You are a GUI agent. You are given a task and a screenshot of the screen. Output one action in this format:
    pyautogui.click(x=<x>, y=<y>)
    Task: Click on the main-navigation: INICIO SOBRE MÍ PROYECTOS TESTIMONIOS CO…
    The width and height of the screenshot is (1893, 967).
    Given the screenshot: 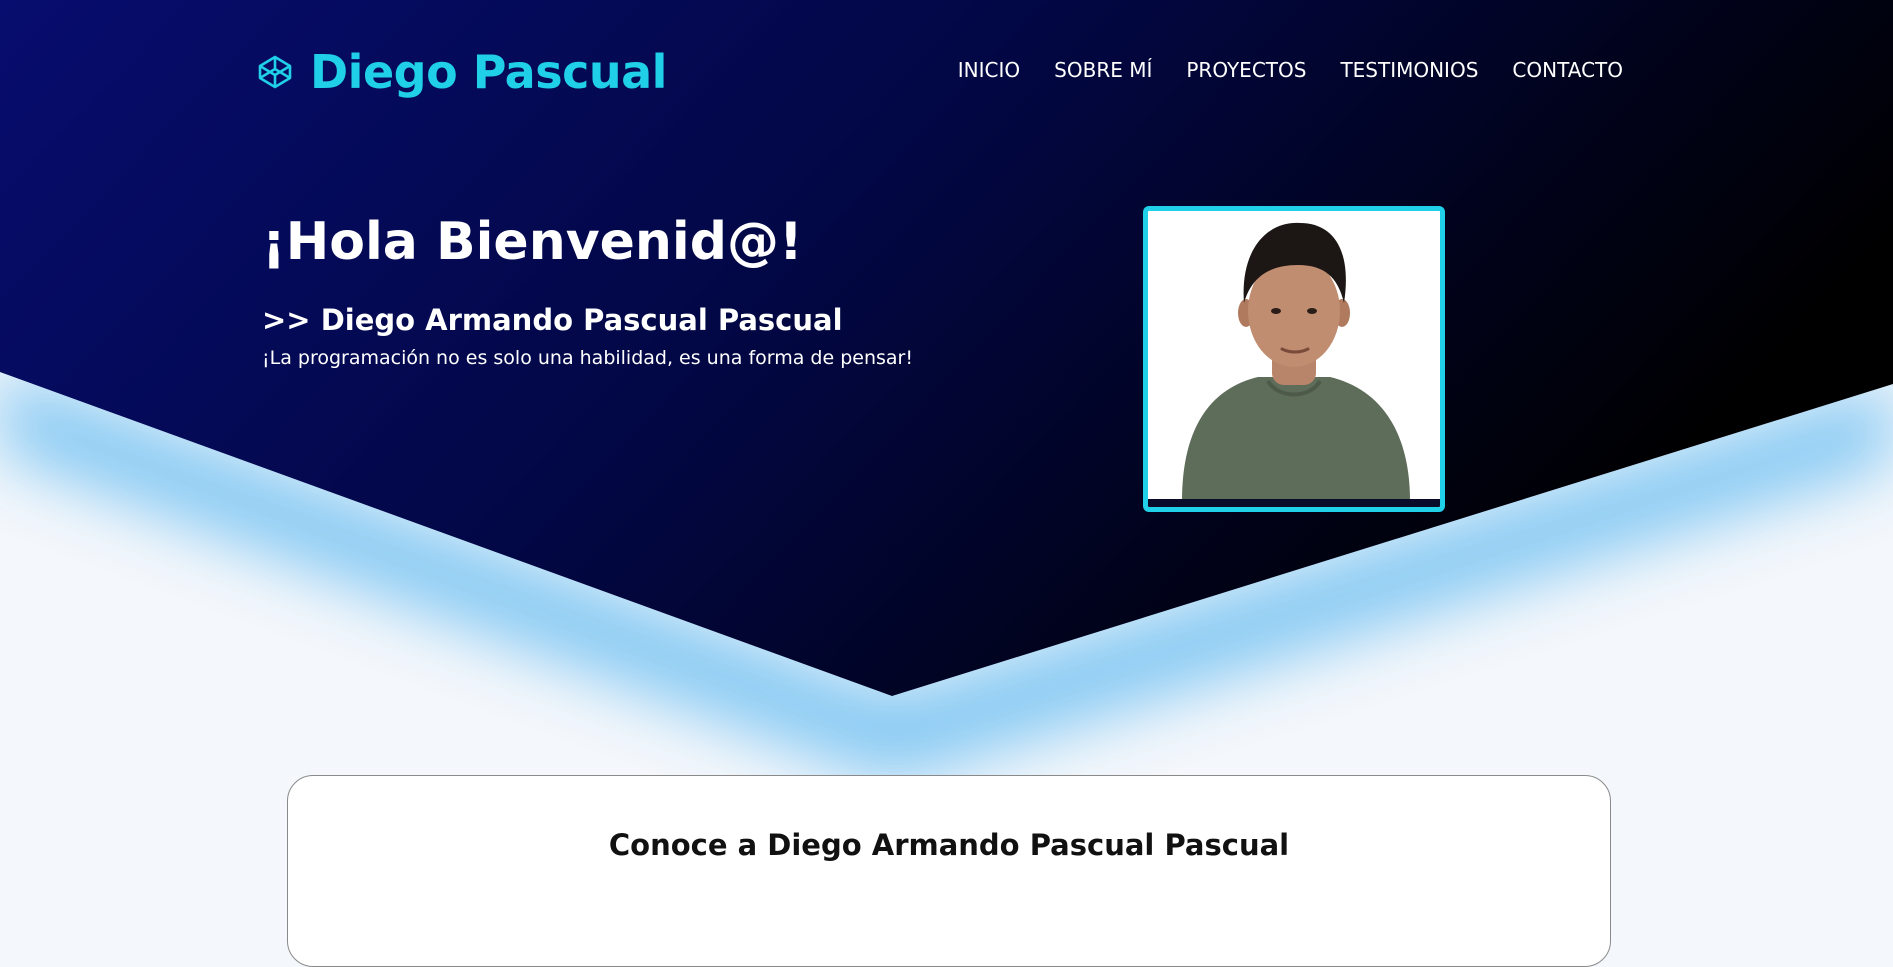 What is the action you would take?
    pyautogui.click(x=1290, y=70)
    